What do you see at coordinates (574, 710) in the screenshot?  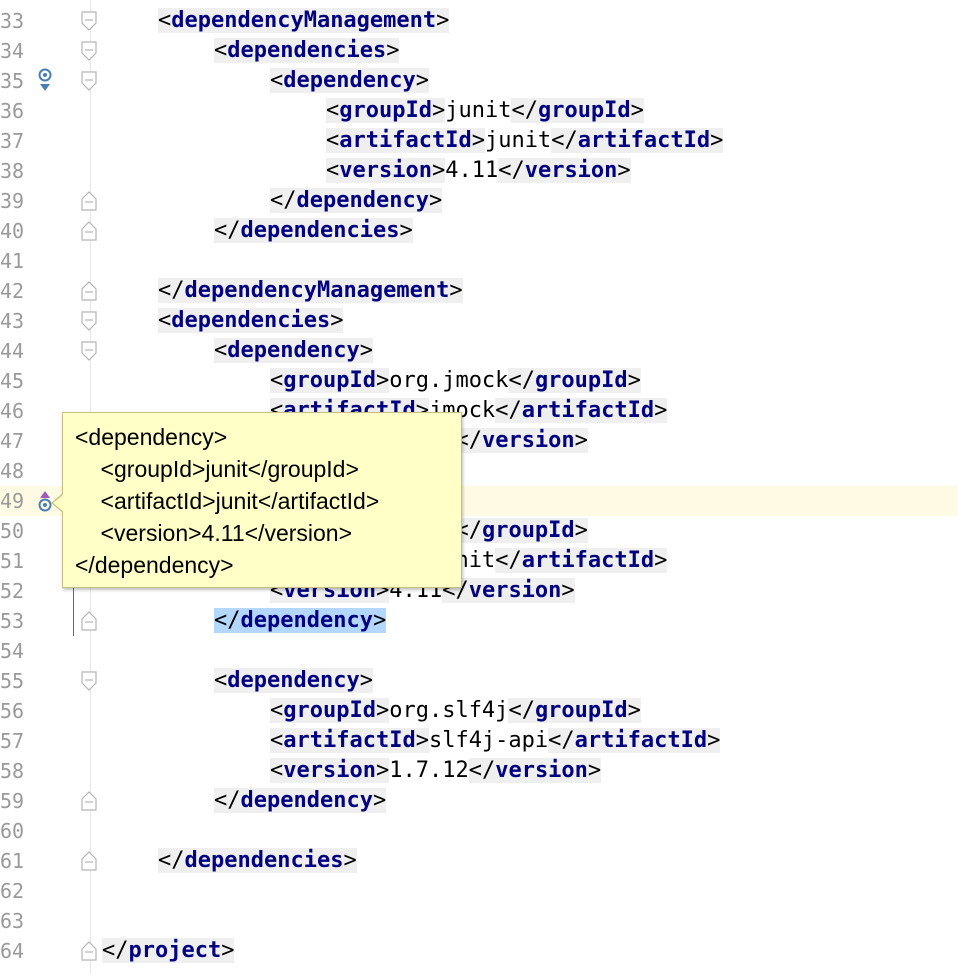 I see `xml-tag: </groupId>` at bounding box center [574, 710].